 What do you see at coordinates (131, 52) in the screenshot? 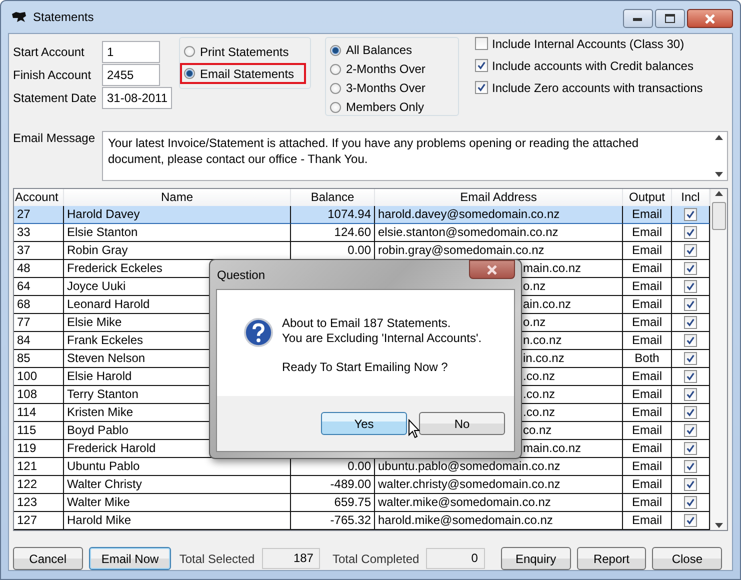
I see `input-field: 1` at bounding box center [131, 52].